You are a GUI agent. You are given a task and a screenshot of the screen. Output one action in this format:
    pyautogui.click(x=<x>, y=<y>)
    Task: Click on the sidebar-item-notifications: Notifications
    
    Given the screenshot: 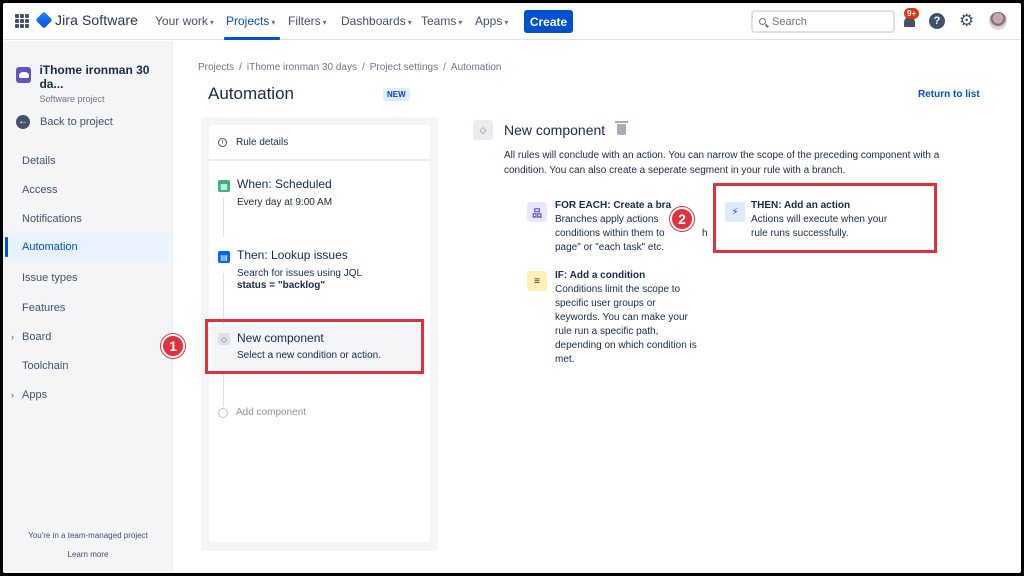 What is the action you would take?
    pyautogui.click(x=86, y=219)
    